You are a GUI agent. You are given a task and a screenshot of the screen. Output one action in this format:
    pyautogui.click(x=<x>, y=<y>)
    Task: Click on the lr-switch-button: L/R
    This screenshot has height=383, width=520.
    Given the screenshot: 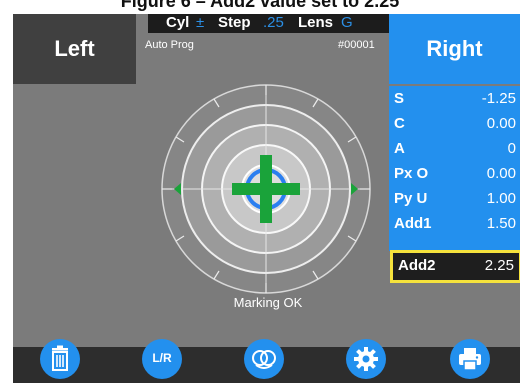 What is the action you would take?
    pyautogui.click(x=162, y=359)
    